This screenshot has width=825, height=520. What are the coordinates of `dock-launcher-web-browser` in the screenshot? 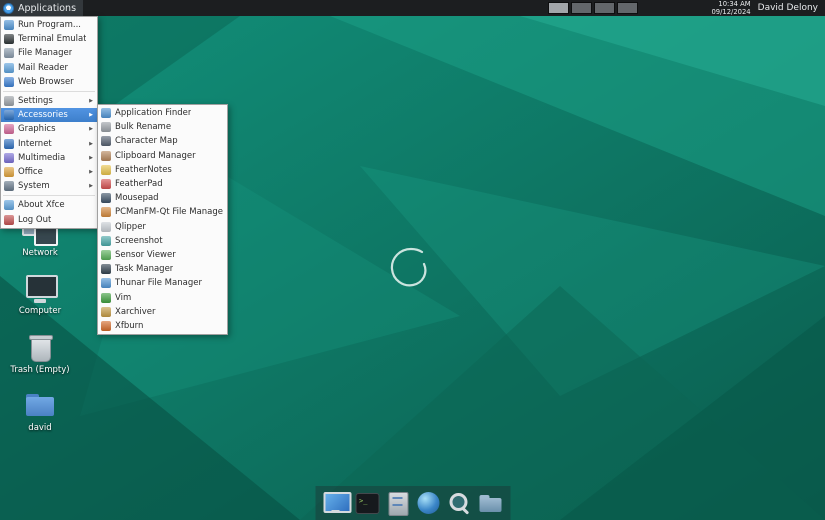 It's located at (428, 503).